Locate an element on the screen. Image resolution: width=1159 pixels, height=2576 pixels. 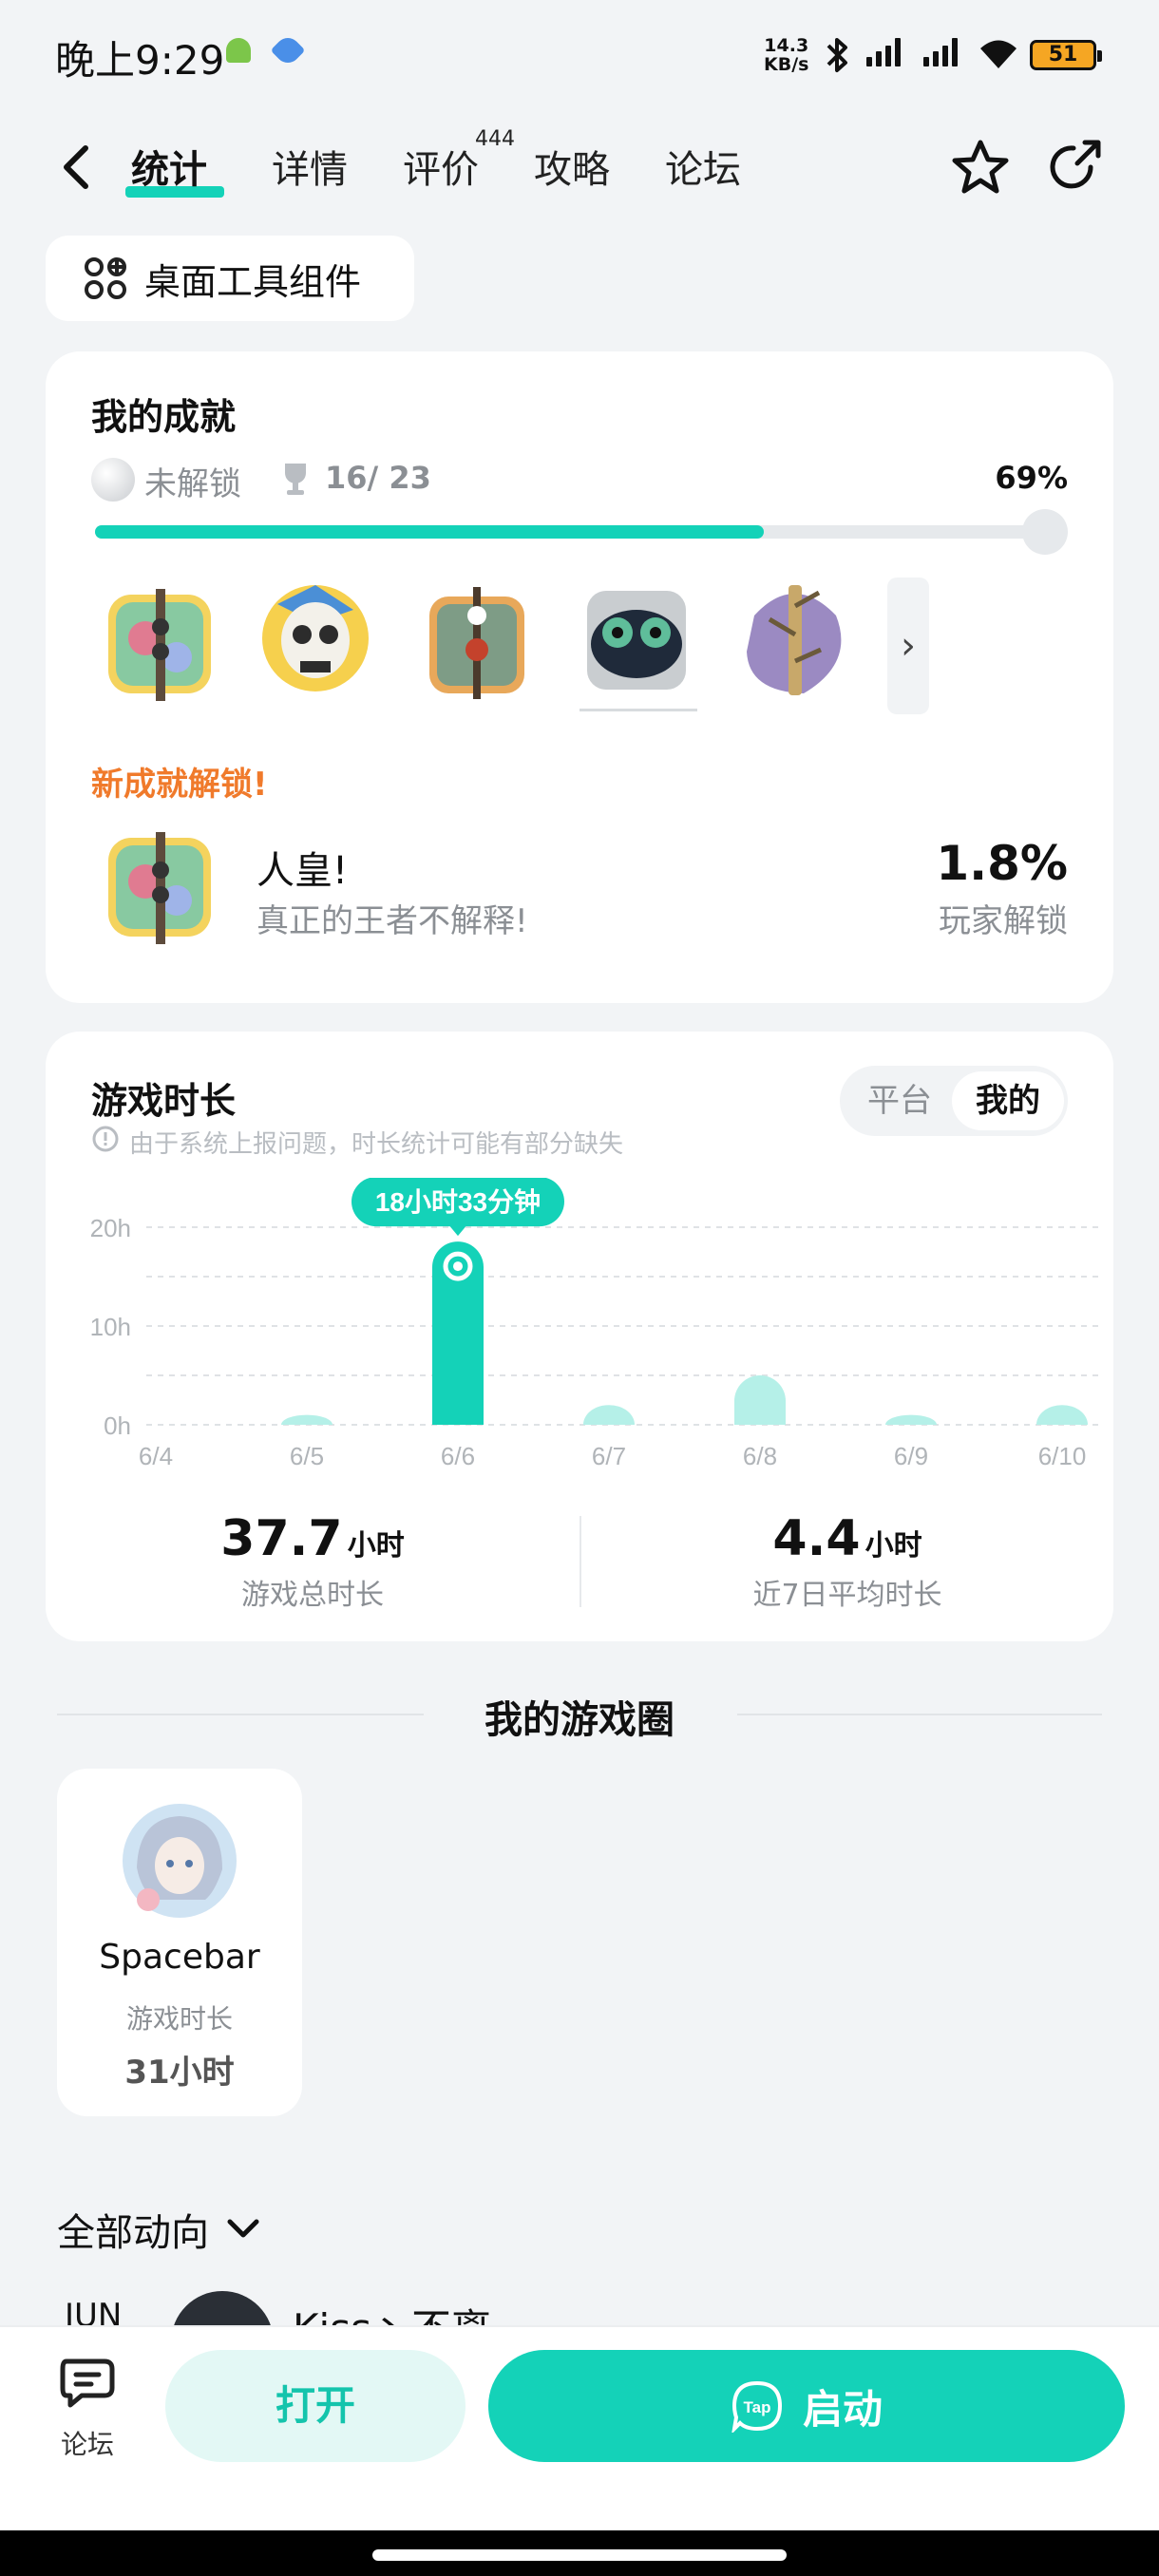
chart-y-tick-label: 10h is located at coordinates (110, 1327).